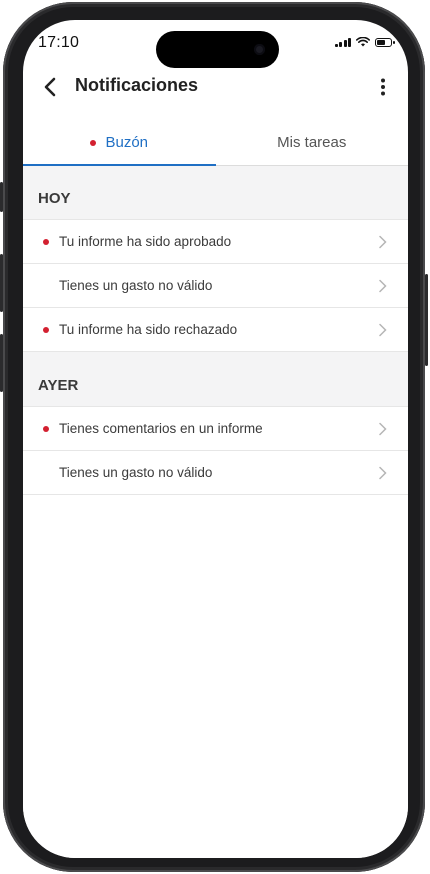 The height and width of the screenshot is (874, 430). I want to click on side-button-volume-up, so click(1, 283).